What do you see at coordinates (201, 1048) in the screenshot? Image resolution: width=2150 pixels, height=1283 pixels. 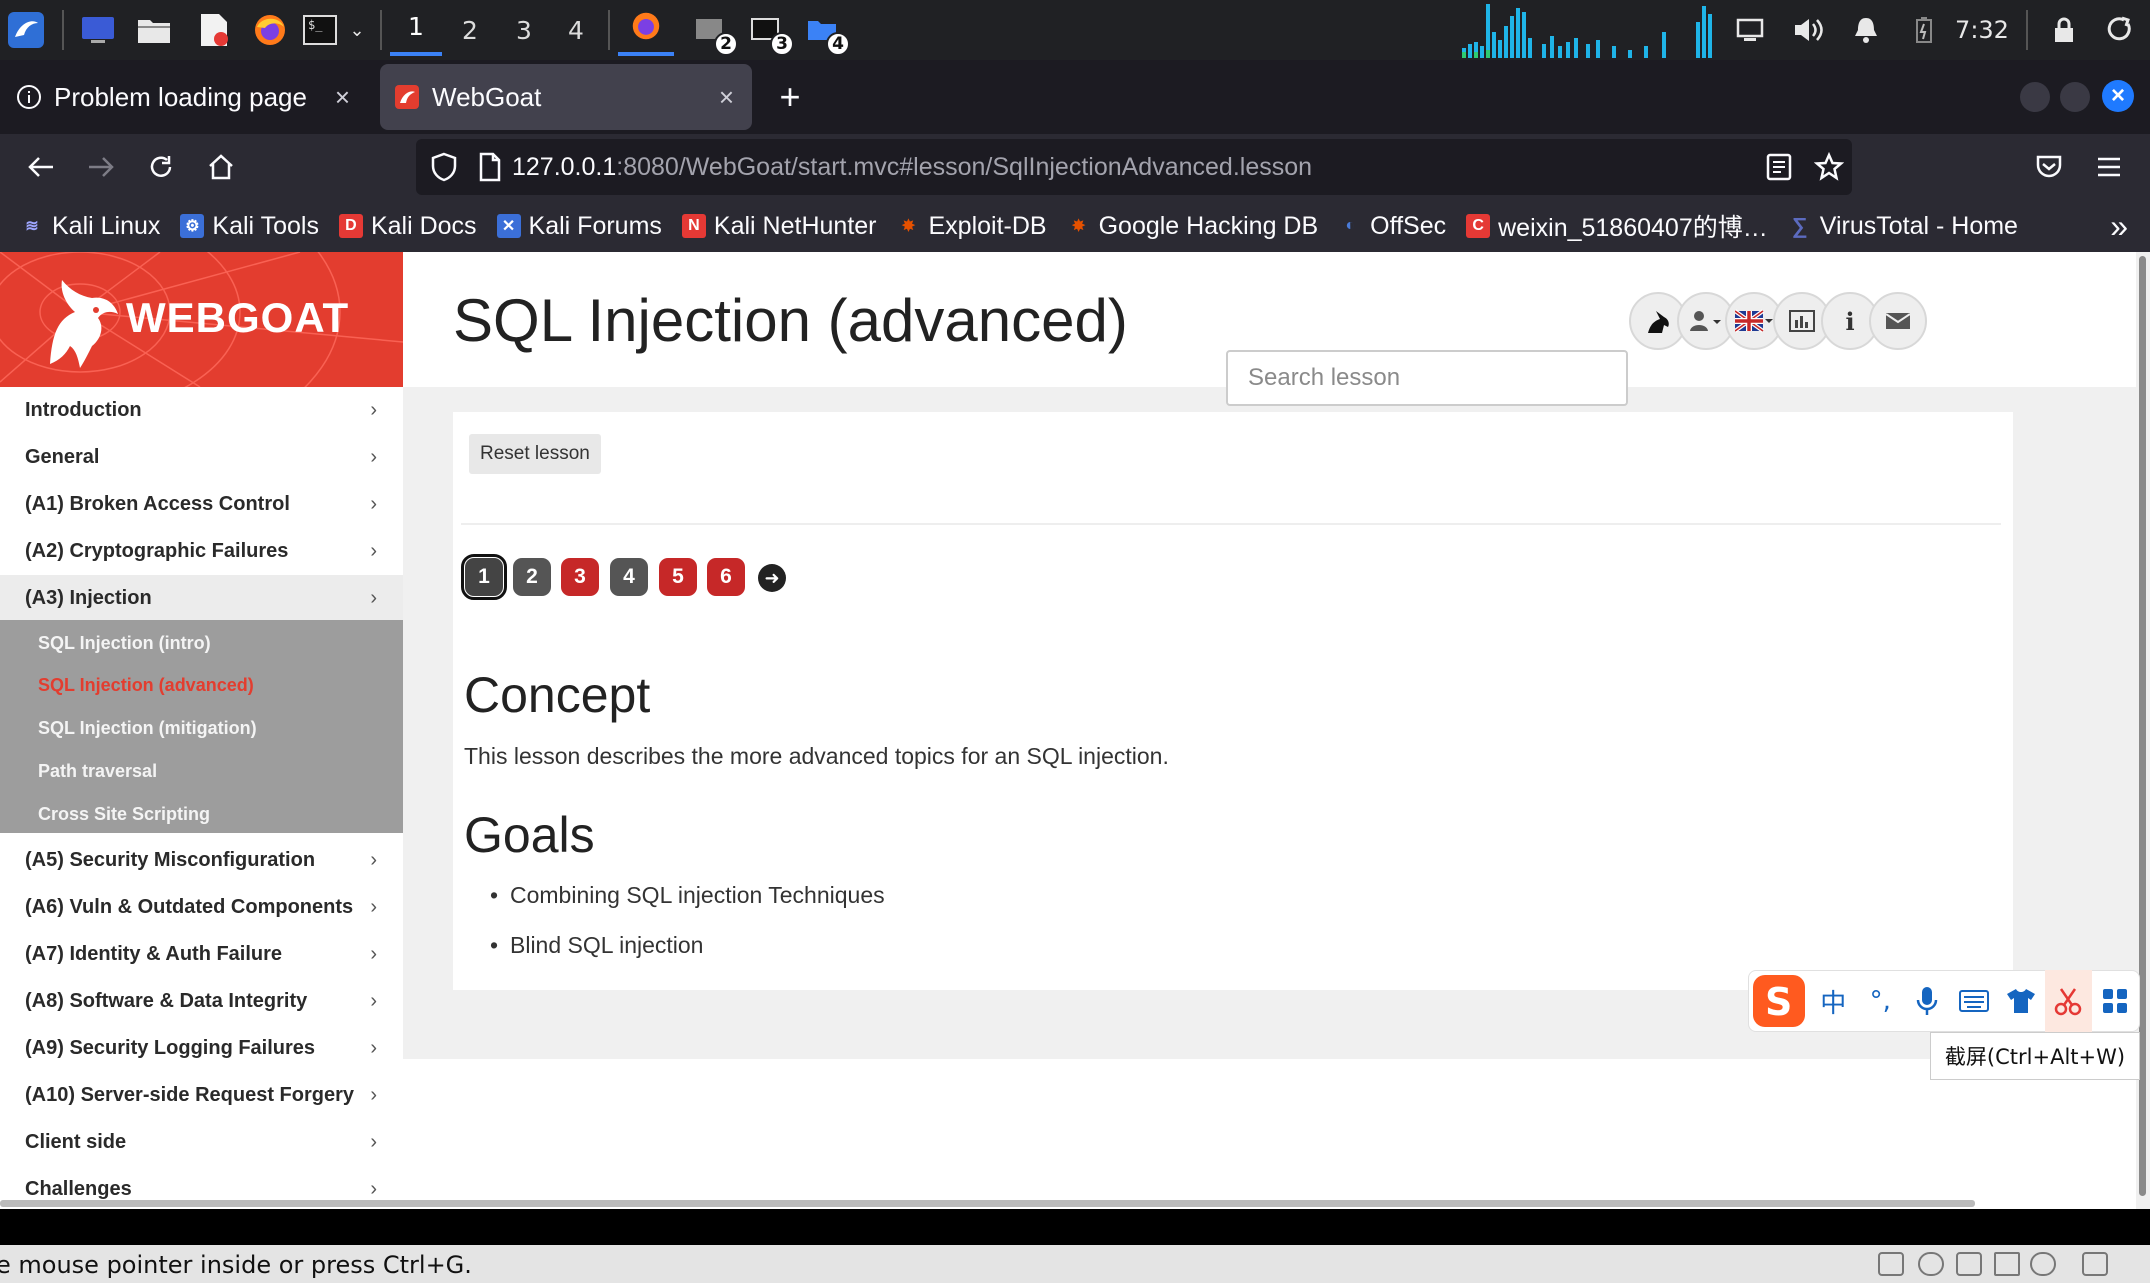 I see `menu-category-a9: (A9) Security Logging Failures ›` at bounding box center [201, 1048].